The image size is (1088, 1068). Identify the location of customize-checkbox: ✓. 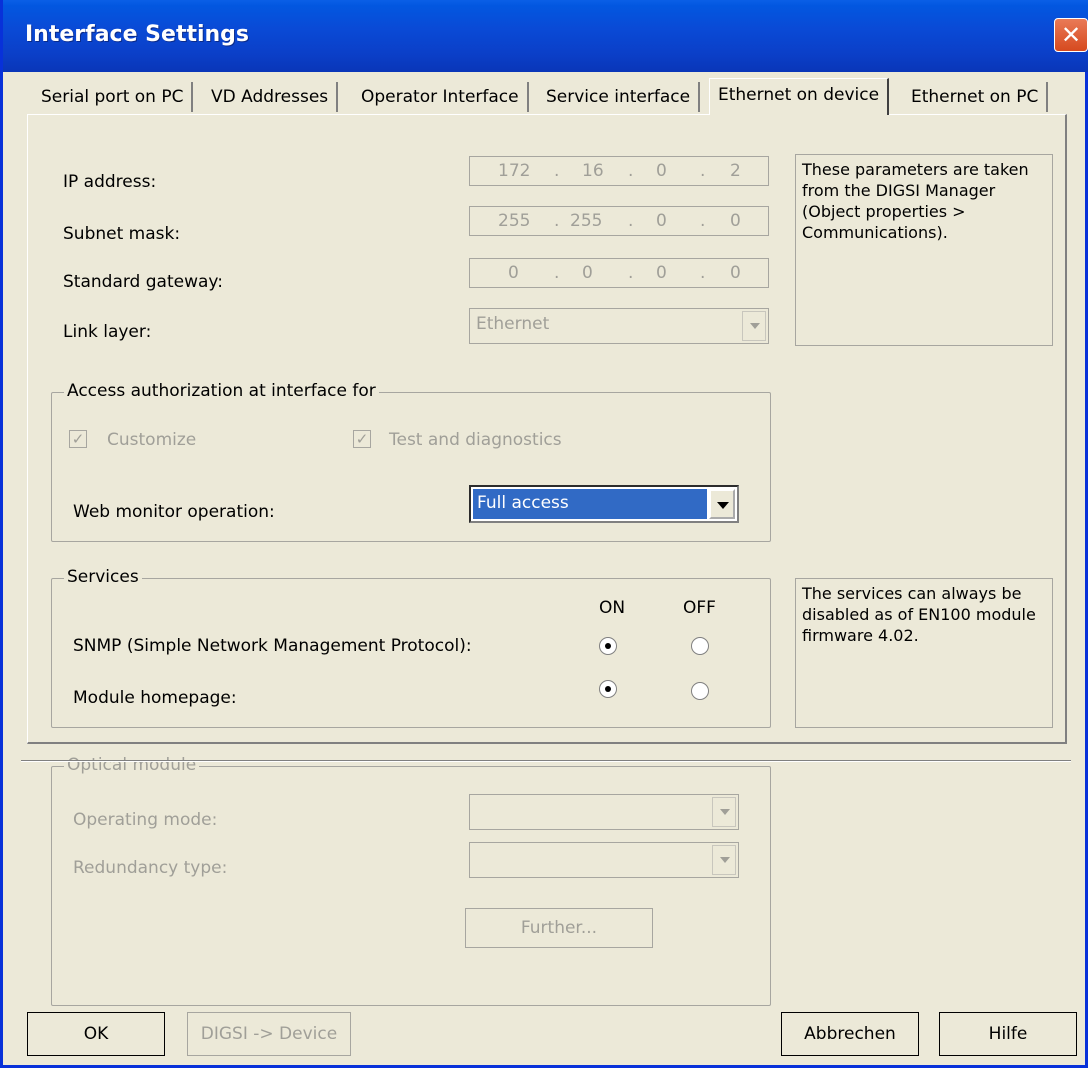
(78, 439).